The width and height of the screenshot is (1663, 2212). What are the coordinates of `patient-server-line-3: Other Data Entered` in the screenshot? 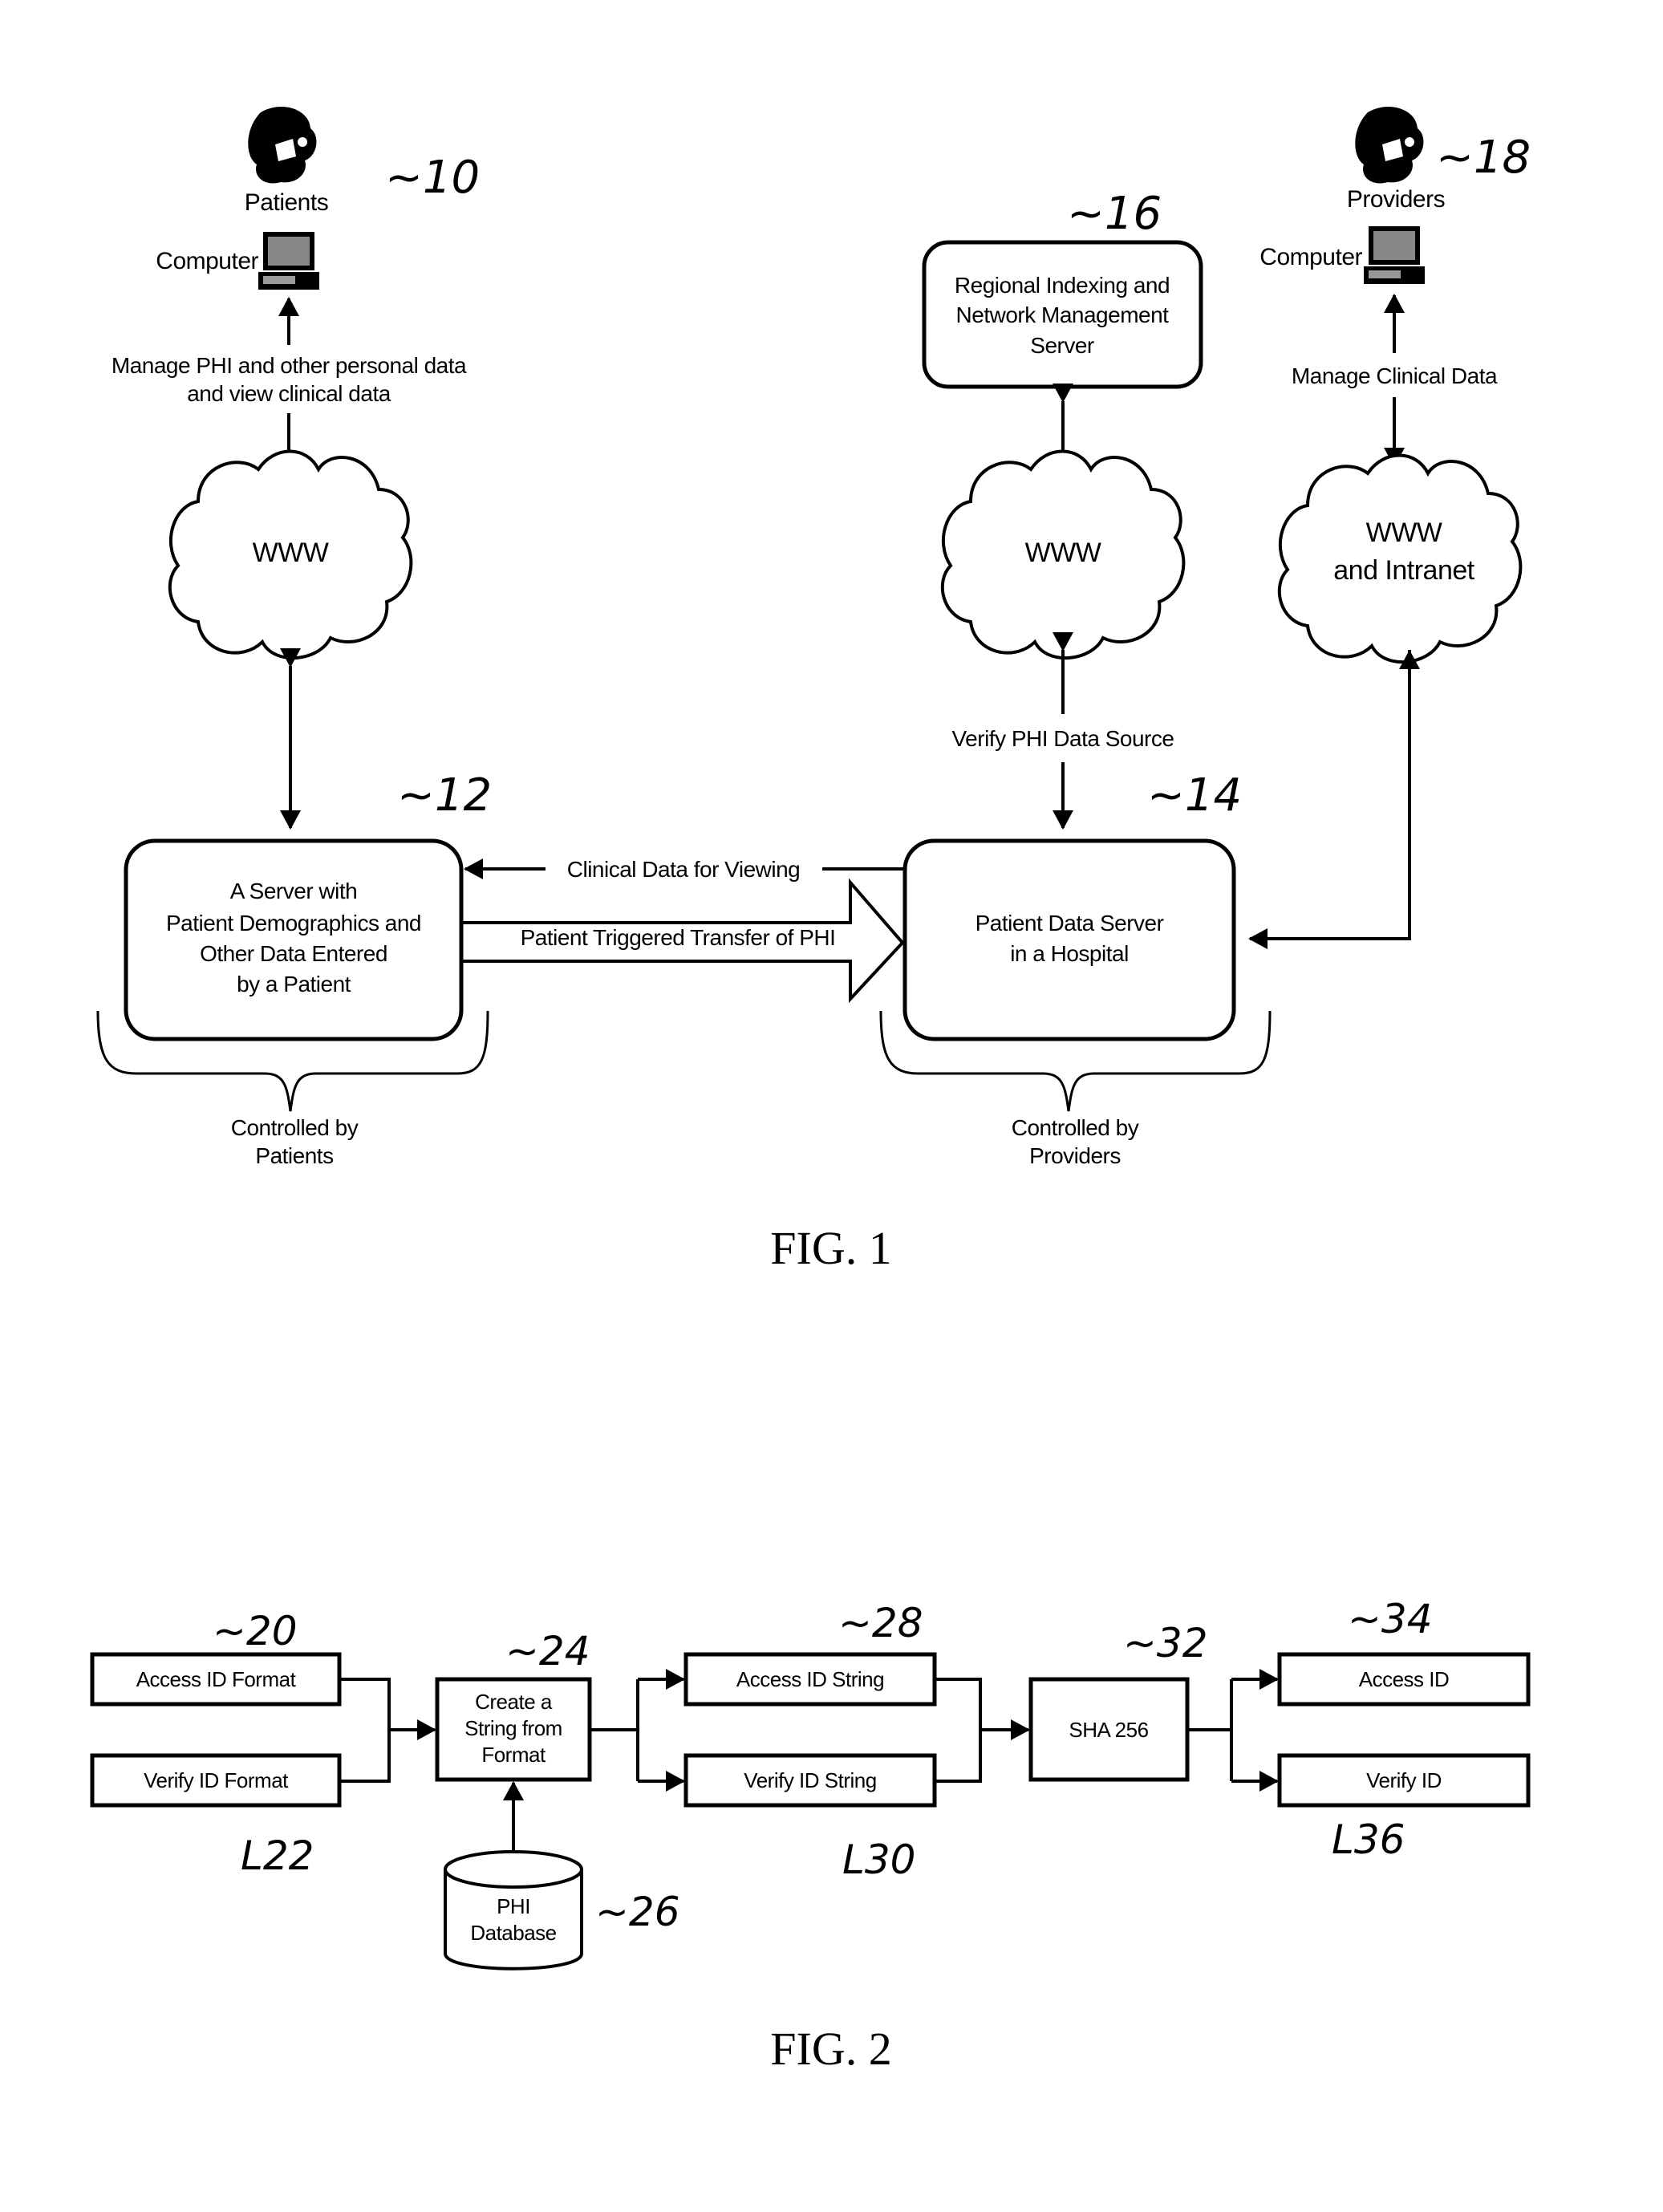 It's located at (293, 953).